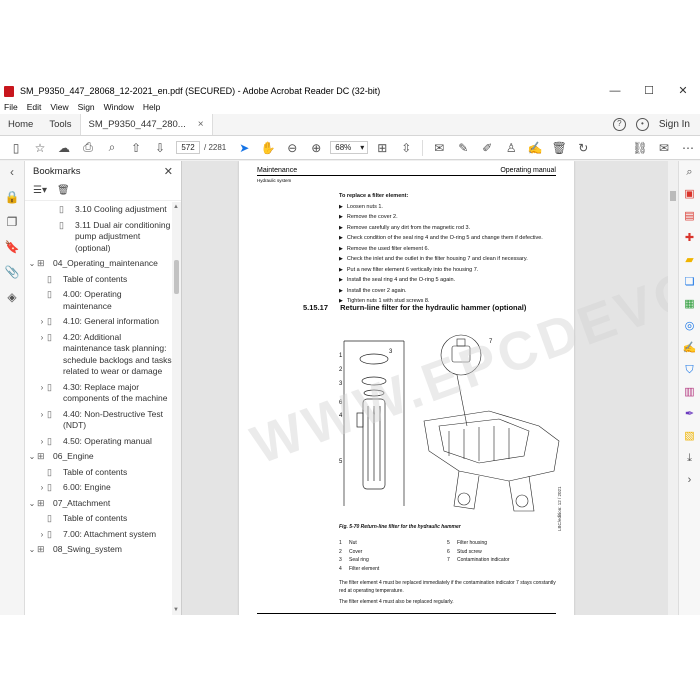 The width and height of the screenshot is (700, 700). Describe the element at coordinates (59, 107) in the screenshot. I see `menu-view: View` at that location.